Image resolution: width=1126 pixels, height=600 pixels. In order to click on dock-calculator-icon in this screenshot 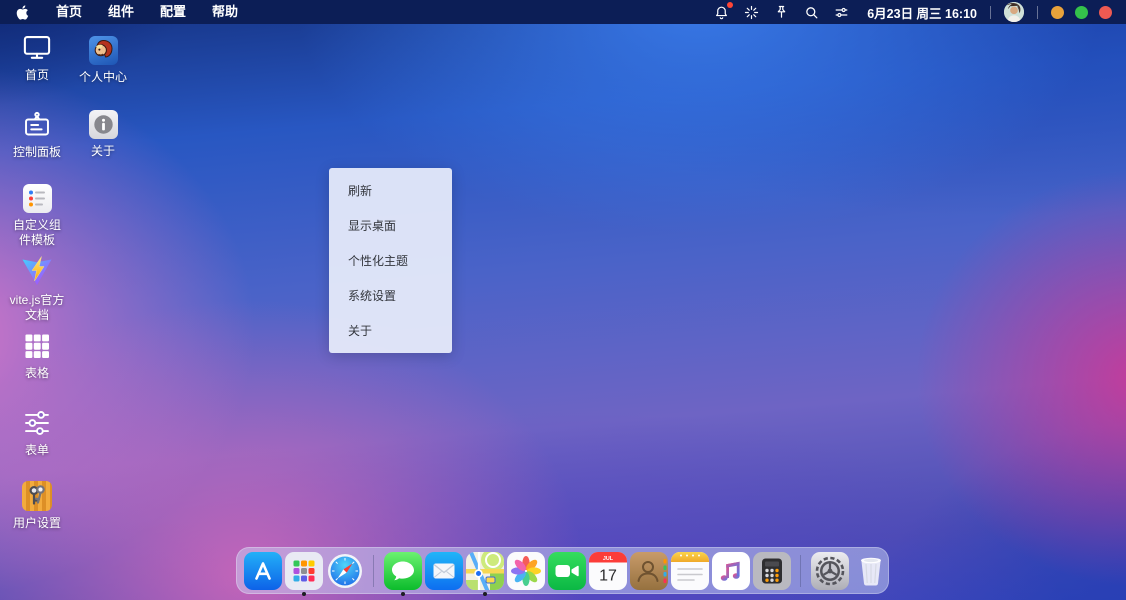, I will do `click(771, 570)`.